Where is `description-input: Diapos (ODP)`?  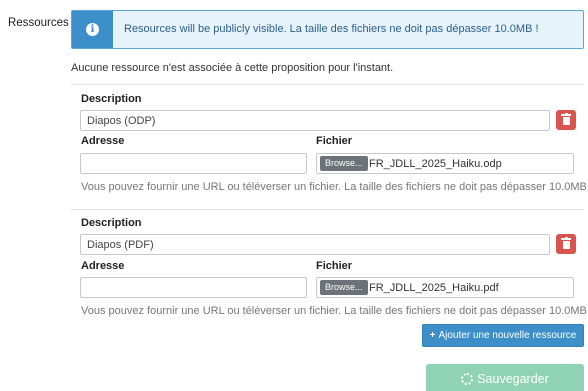
description-input: Diapos (ODP) is located at coordinates (315, 120).